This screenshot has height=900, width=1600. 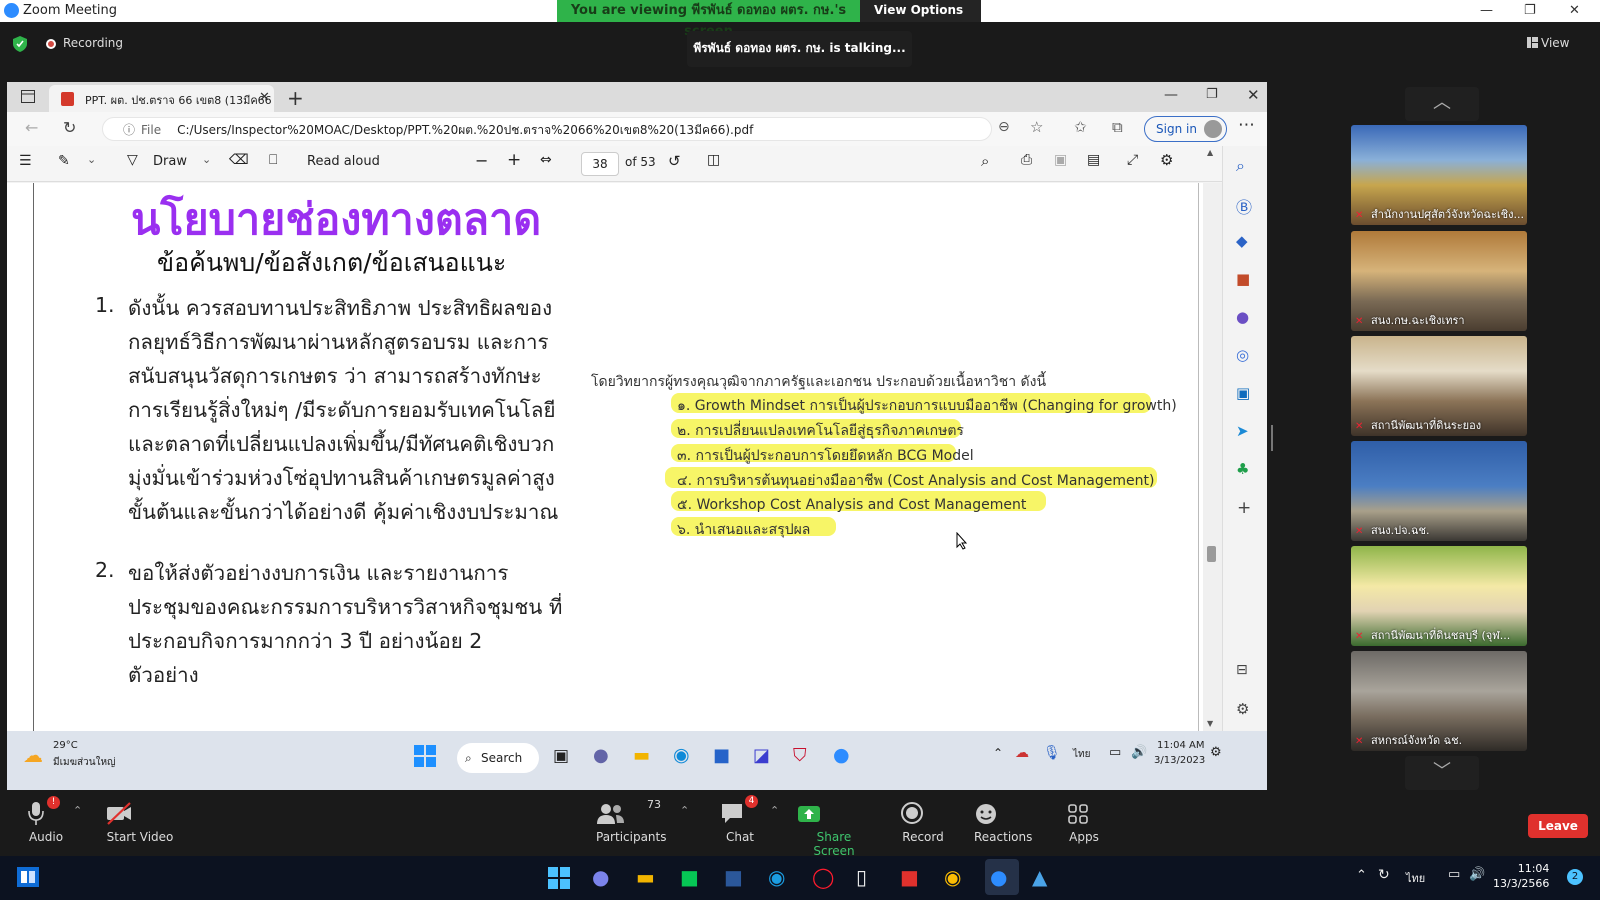 I want to click on tab-pdf: PPT. ผต. ปช.ตราจ 66 เขต8 (13มีค66, so click(x=161, y=98).